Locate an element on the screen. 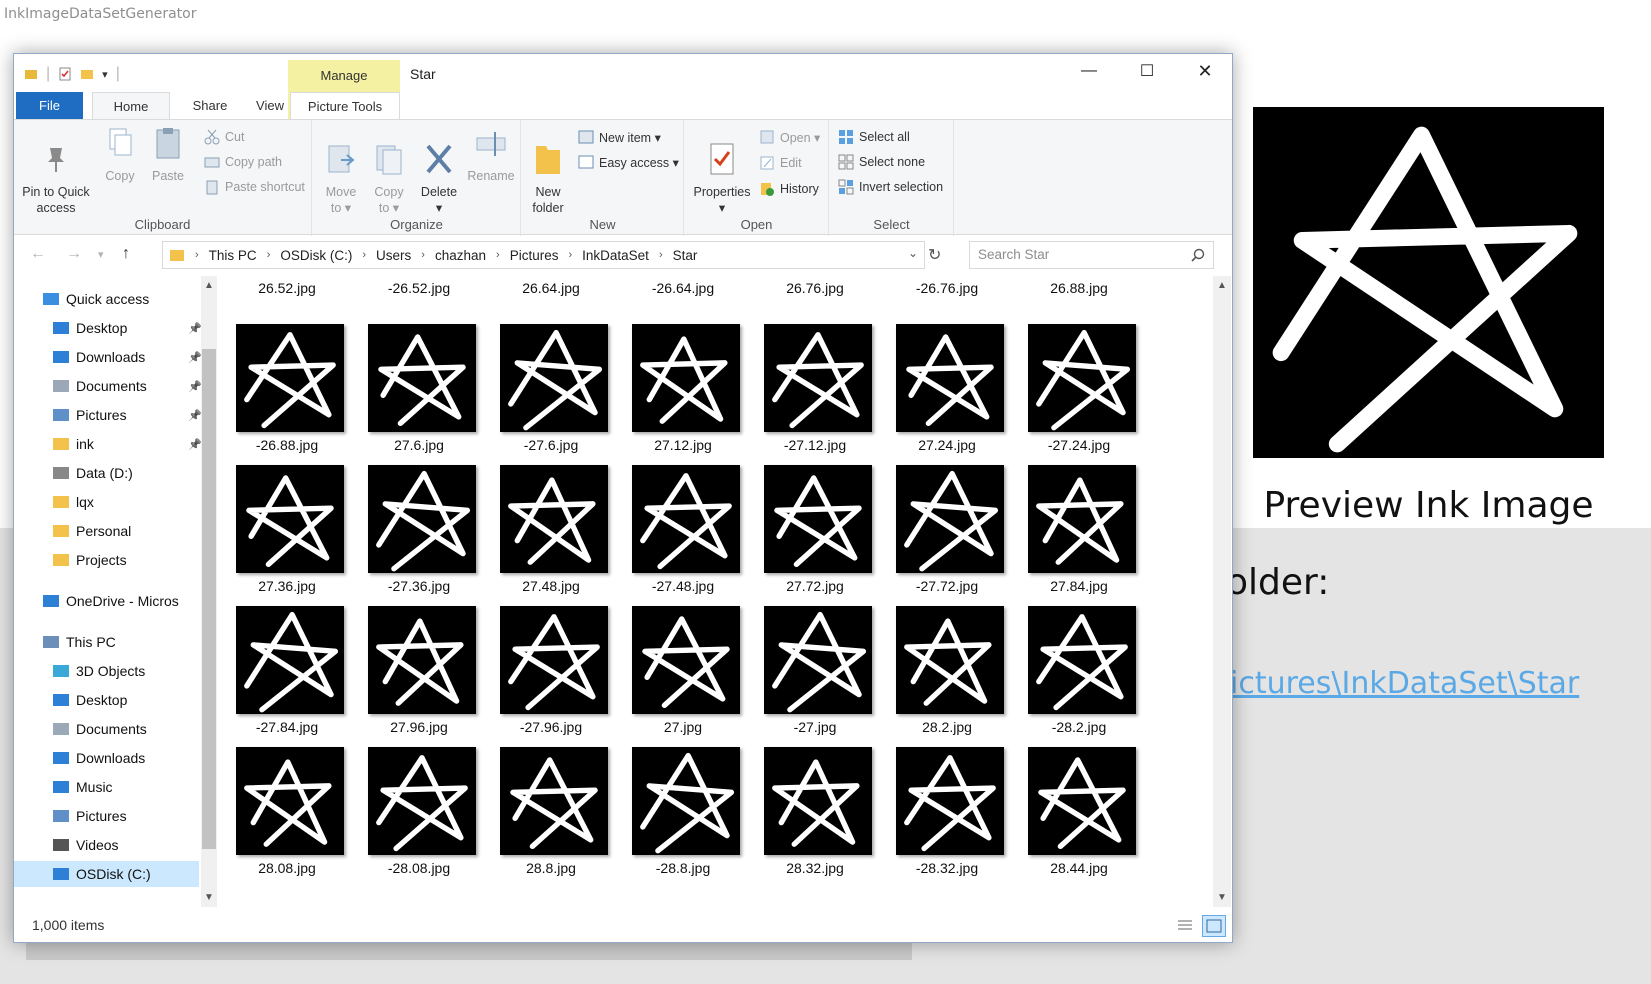 Image resolution: width=1651 pixels, height=984 pixels. sidebar-item: 3D Objects is located at coordinates (106, 671).